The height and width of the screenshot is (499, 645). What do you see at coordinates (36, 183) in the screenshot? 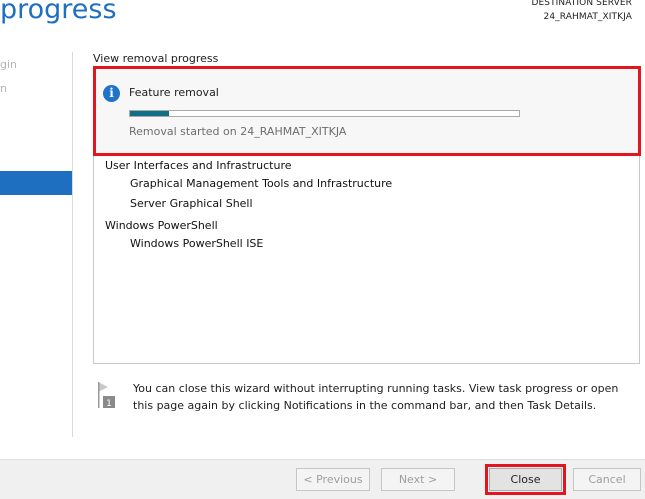
I see `sidebar-item-selected` at bounding box center [36, 183].